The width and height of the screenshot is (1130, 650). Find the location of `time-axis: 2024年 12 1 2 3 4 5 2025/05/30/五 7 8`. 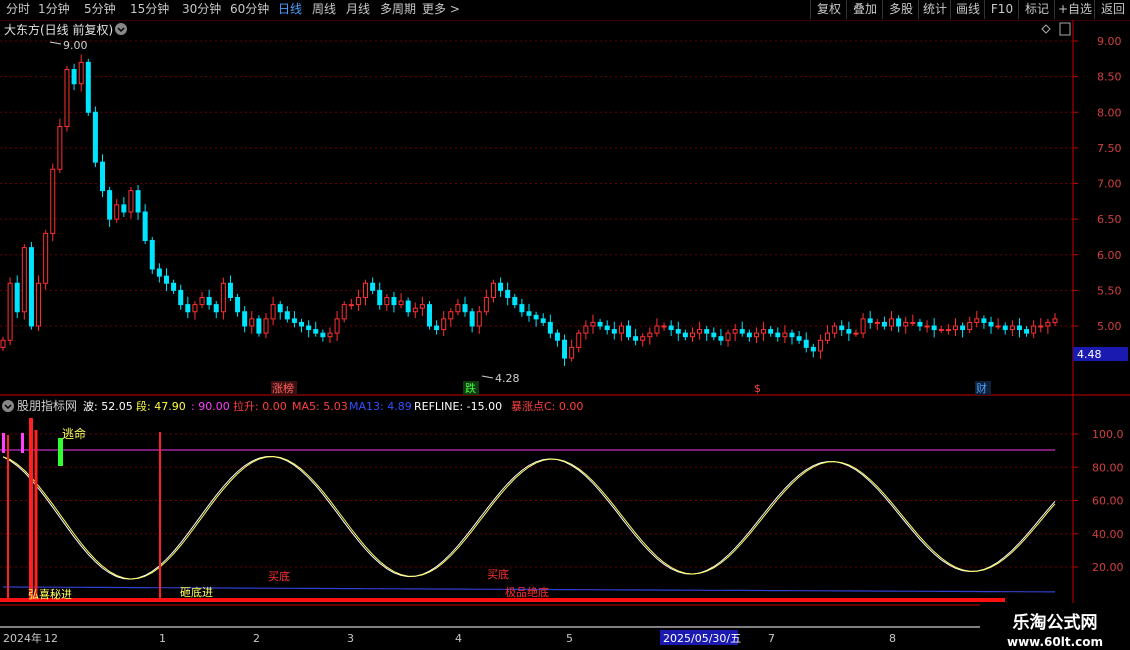

time-axis: 2024年 12 1 2 3 4 5 2025/05/30/五 7 8 is located at coordinates (449, 637).